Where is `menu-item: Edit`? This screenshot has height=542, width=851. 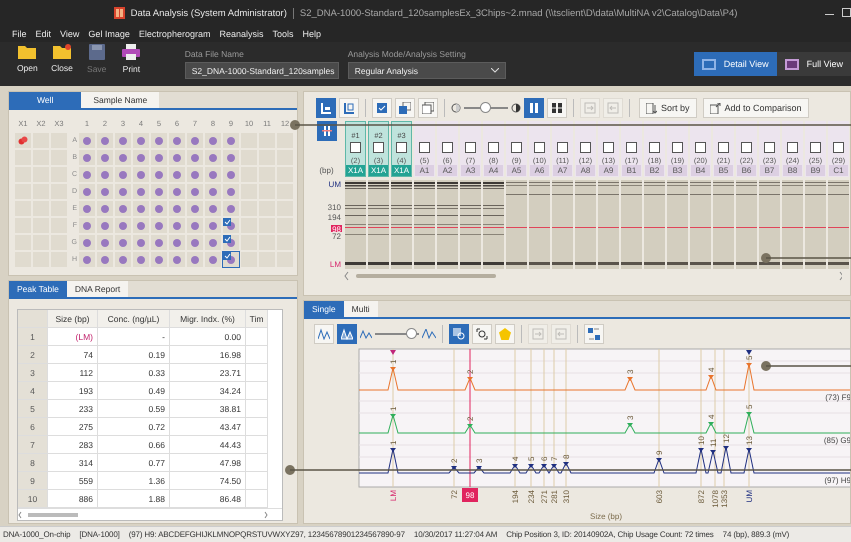 menu-item: Edit is located at coordinates (44, 34).